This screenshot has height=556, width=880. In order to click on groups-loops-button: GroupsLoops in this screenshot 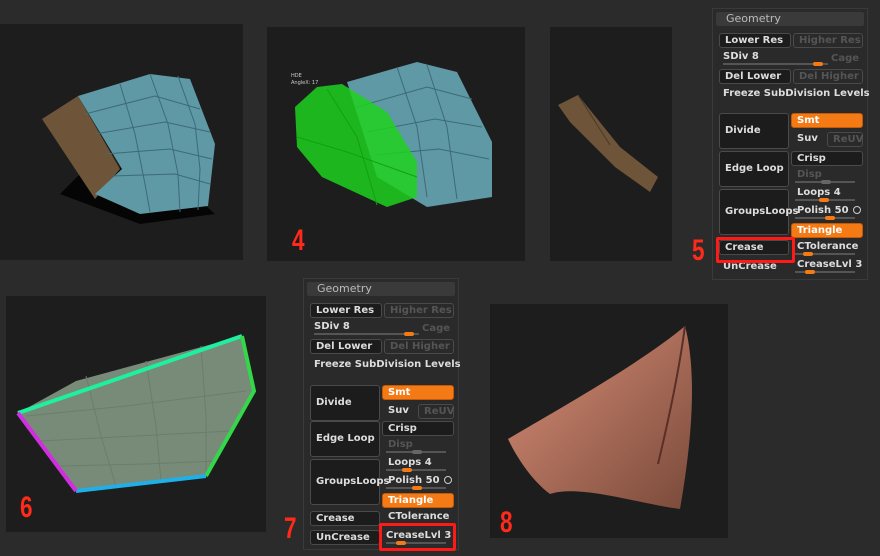, I will do `click(758, 212)`.